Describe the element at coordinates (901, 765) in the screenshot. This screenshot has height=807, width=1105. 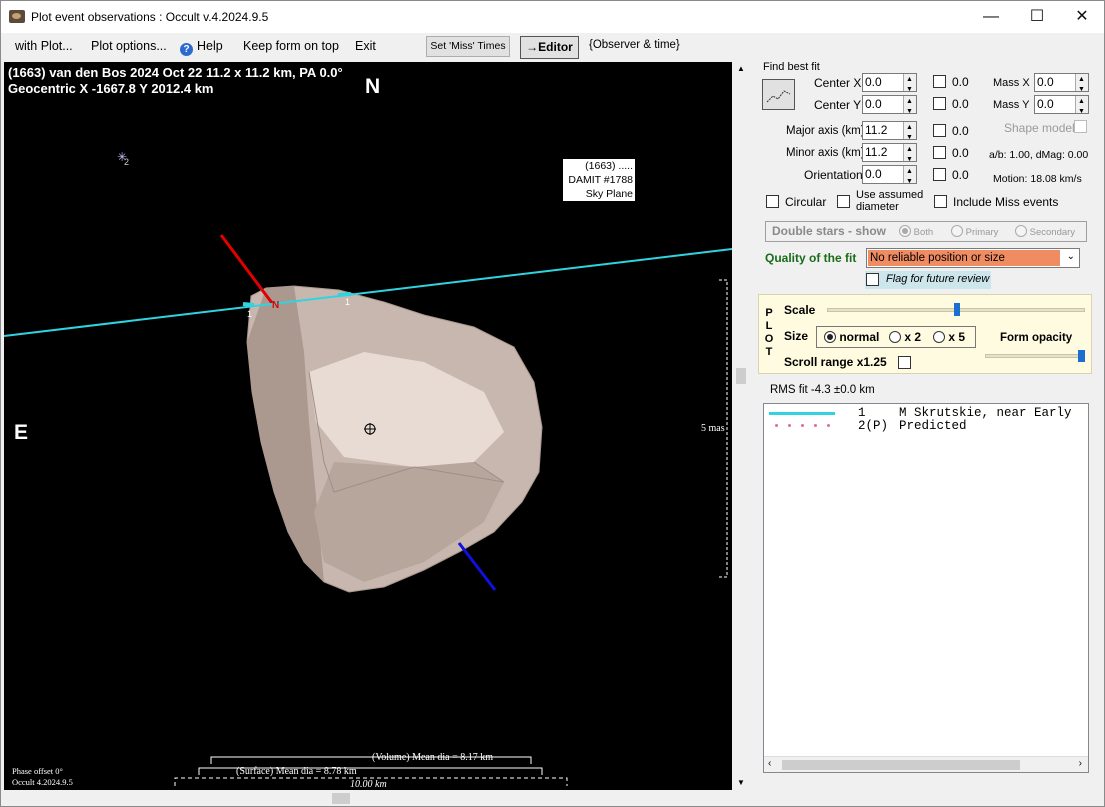
I see `list-scroll-thumb` at that location.